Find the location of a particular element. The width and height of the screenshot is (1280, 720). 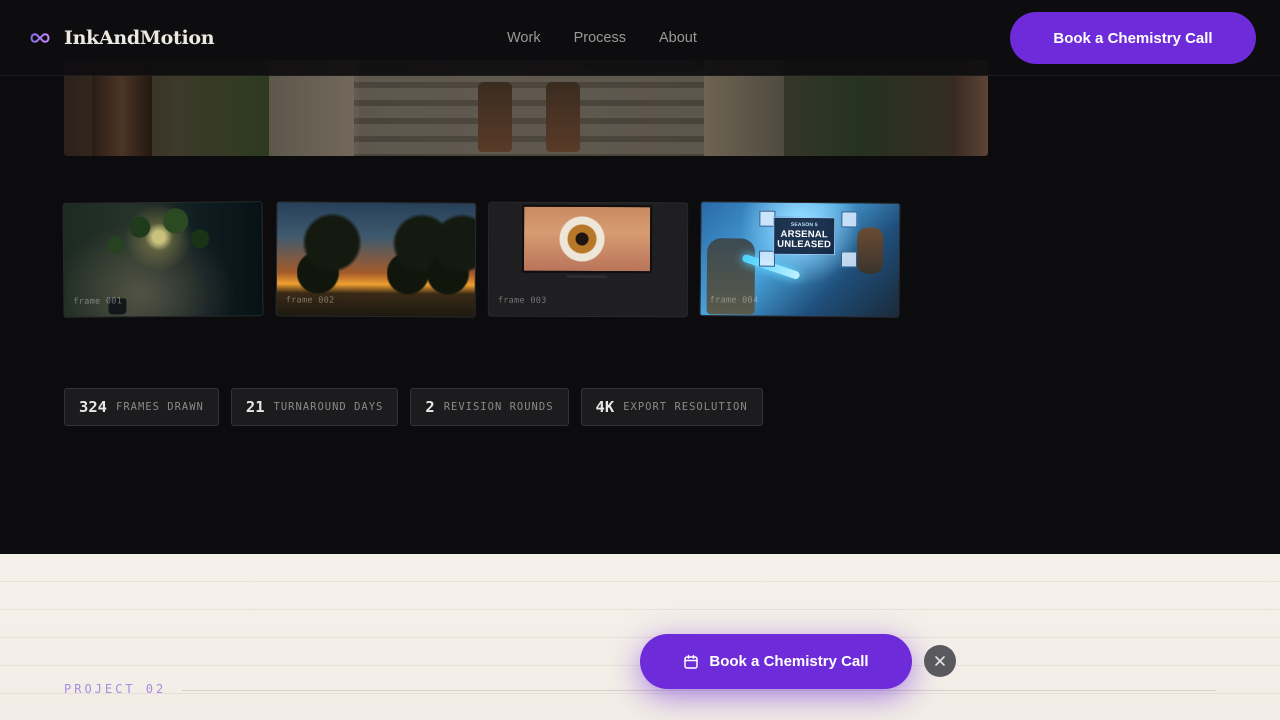

stat-value: 4K is located at coordinates (605, 407).